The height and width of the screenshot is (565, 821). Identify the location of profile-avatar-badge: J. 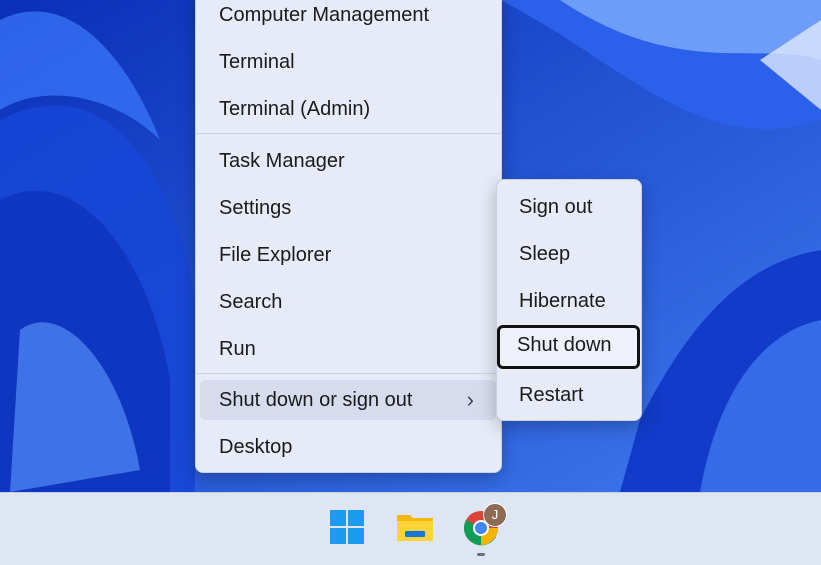
(495, 515).